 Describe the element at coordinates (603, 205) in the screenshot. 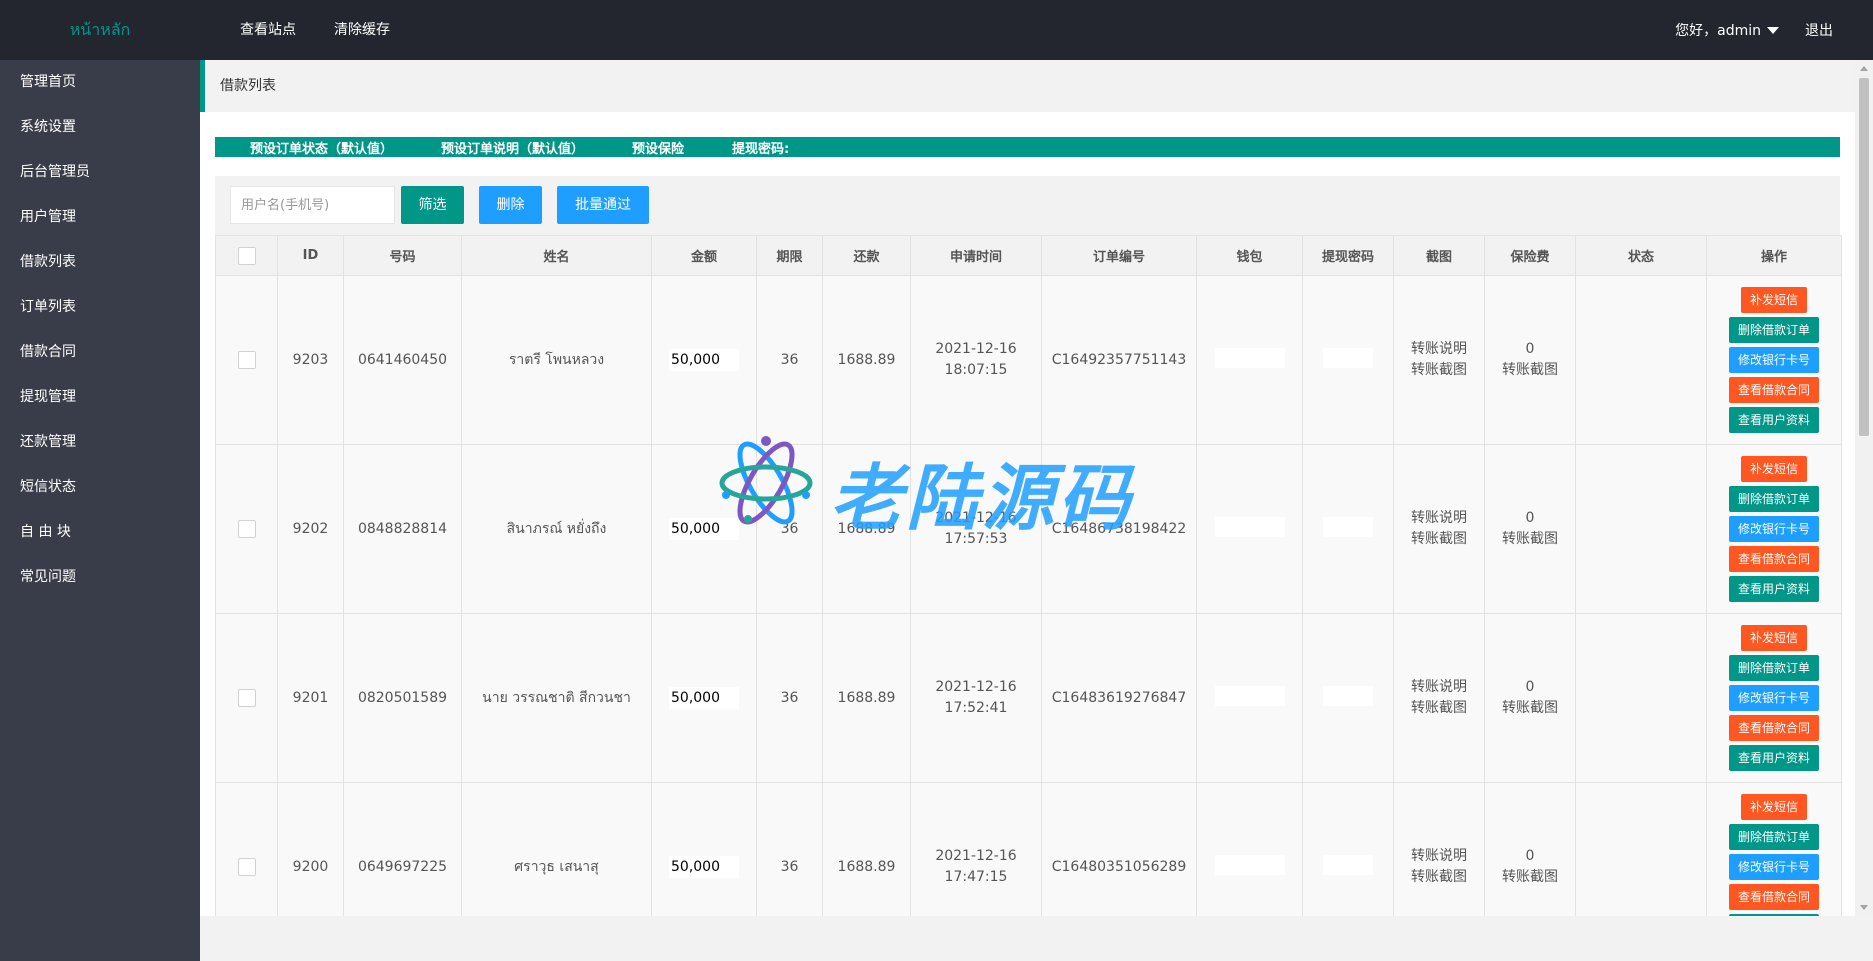

I see `batch-approve-button: 批量通过` at that location.